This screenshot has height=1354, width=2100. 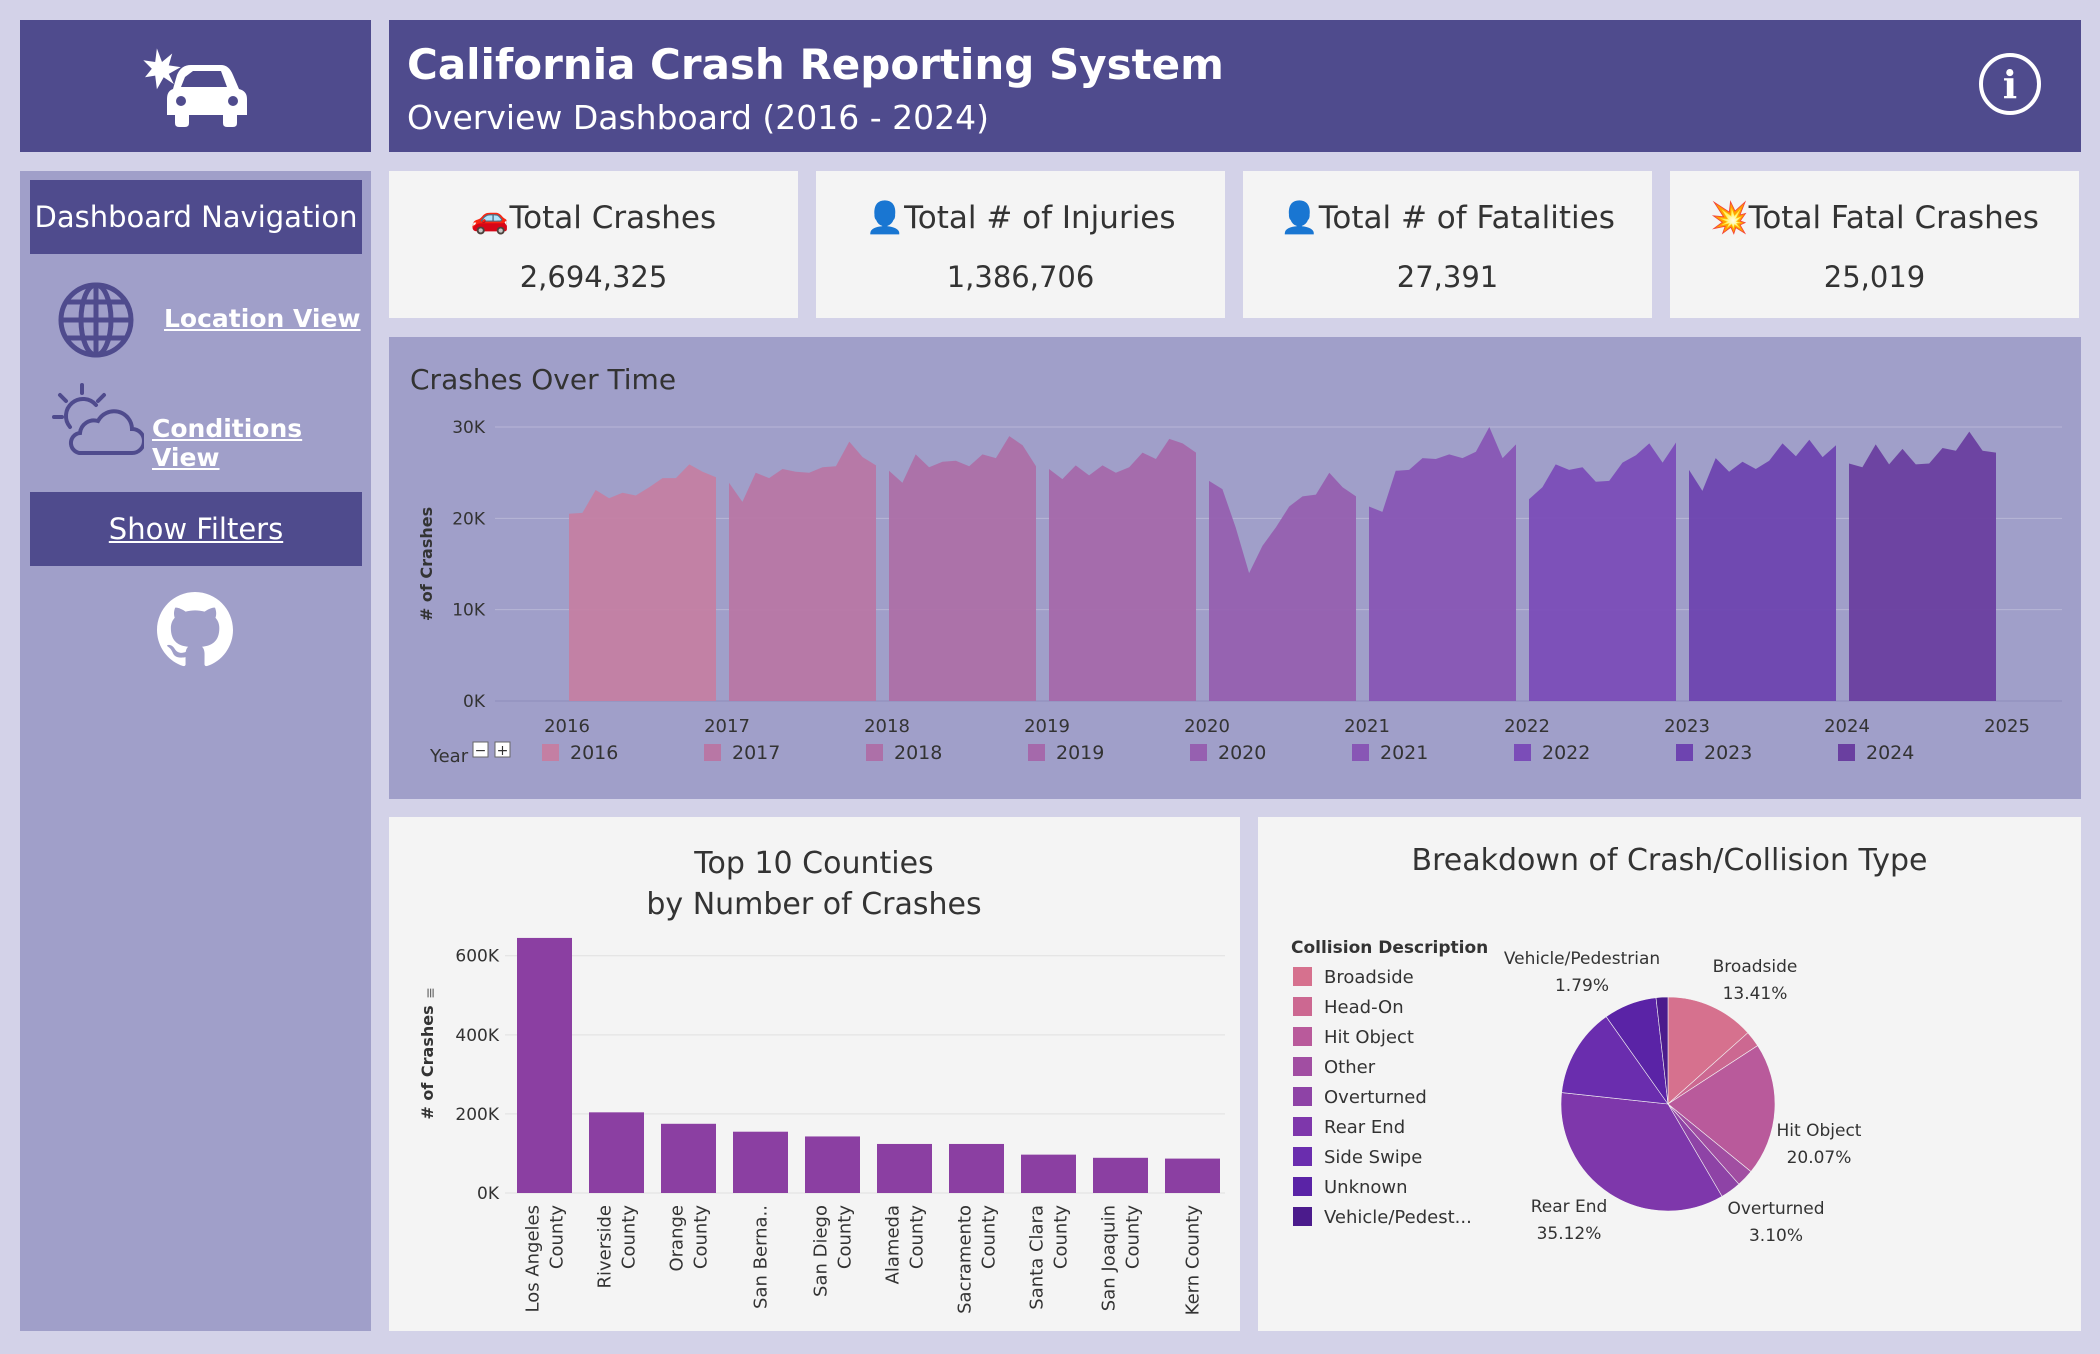 What do you see at coordinates (1109, 1258) in the screenshot?
I see `x-tick-label: San Joaquin` at bounding box center [1109, 1258].